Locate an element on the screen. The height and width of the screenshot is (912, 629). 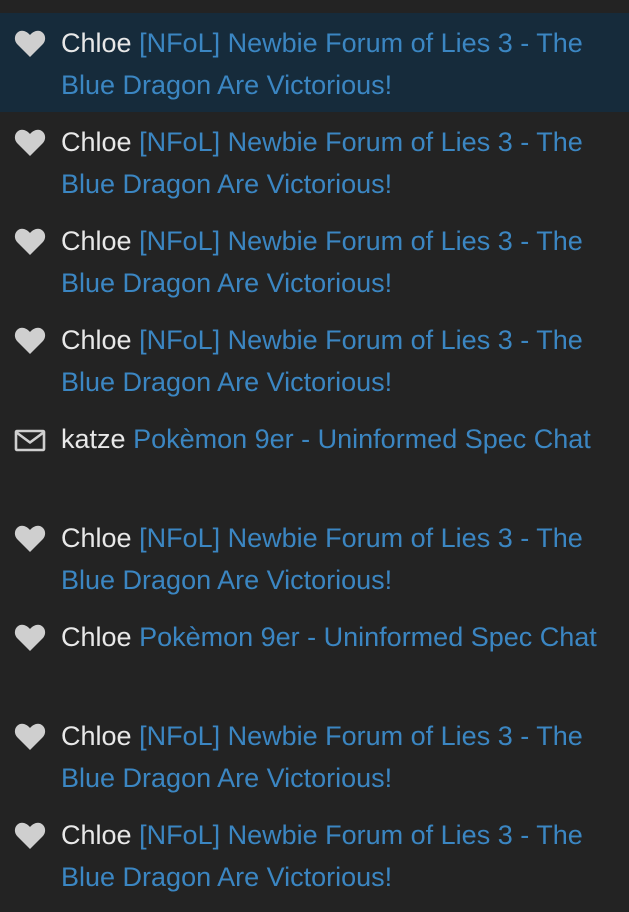
notification-text: Chloe Pokèmon 9er - Uninformed Spec Chat is located at coordinates (336, 637).